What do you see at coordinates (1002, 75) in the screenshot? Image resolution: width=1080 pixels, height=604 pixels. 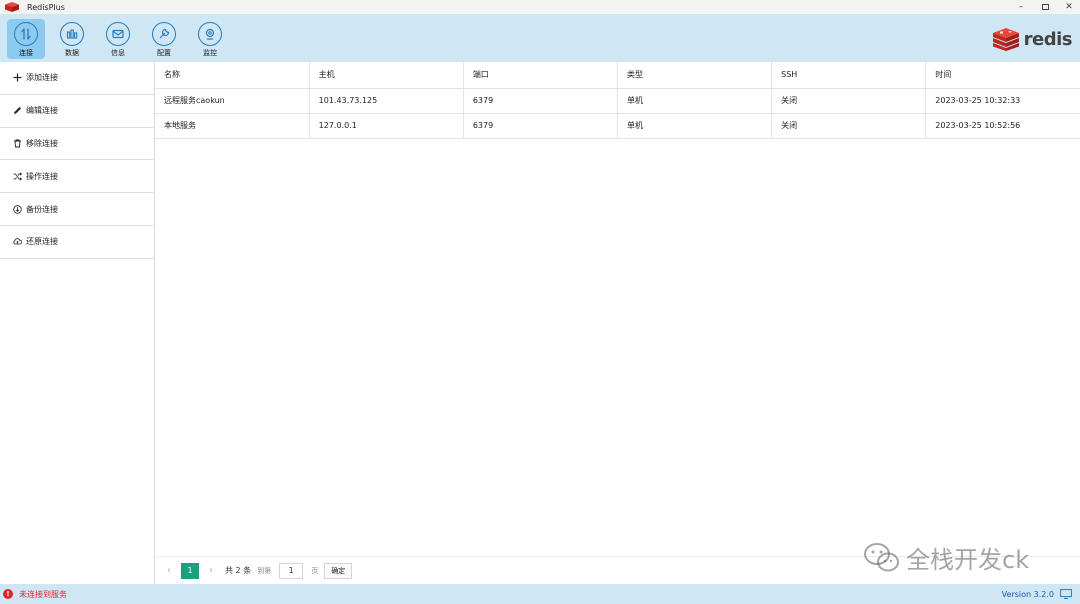 I see `column-header-time: 时间` at bounding box center [1002, 75].